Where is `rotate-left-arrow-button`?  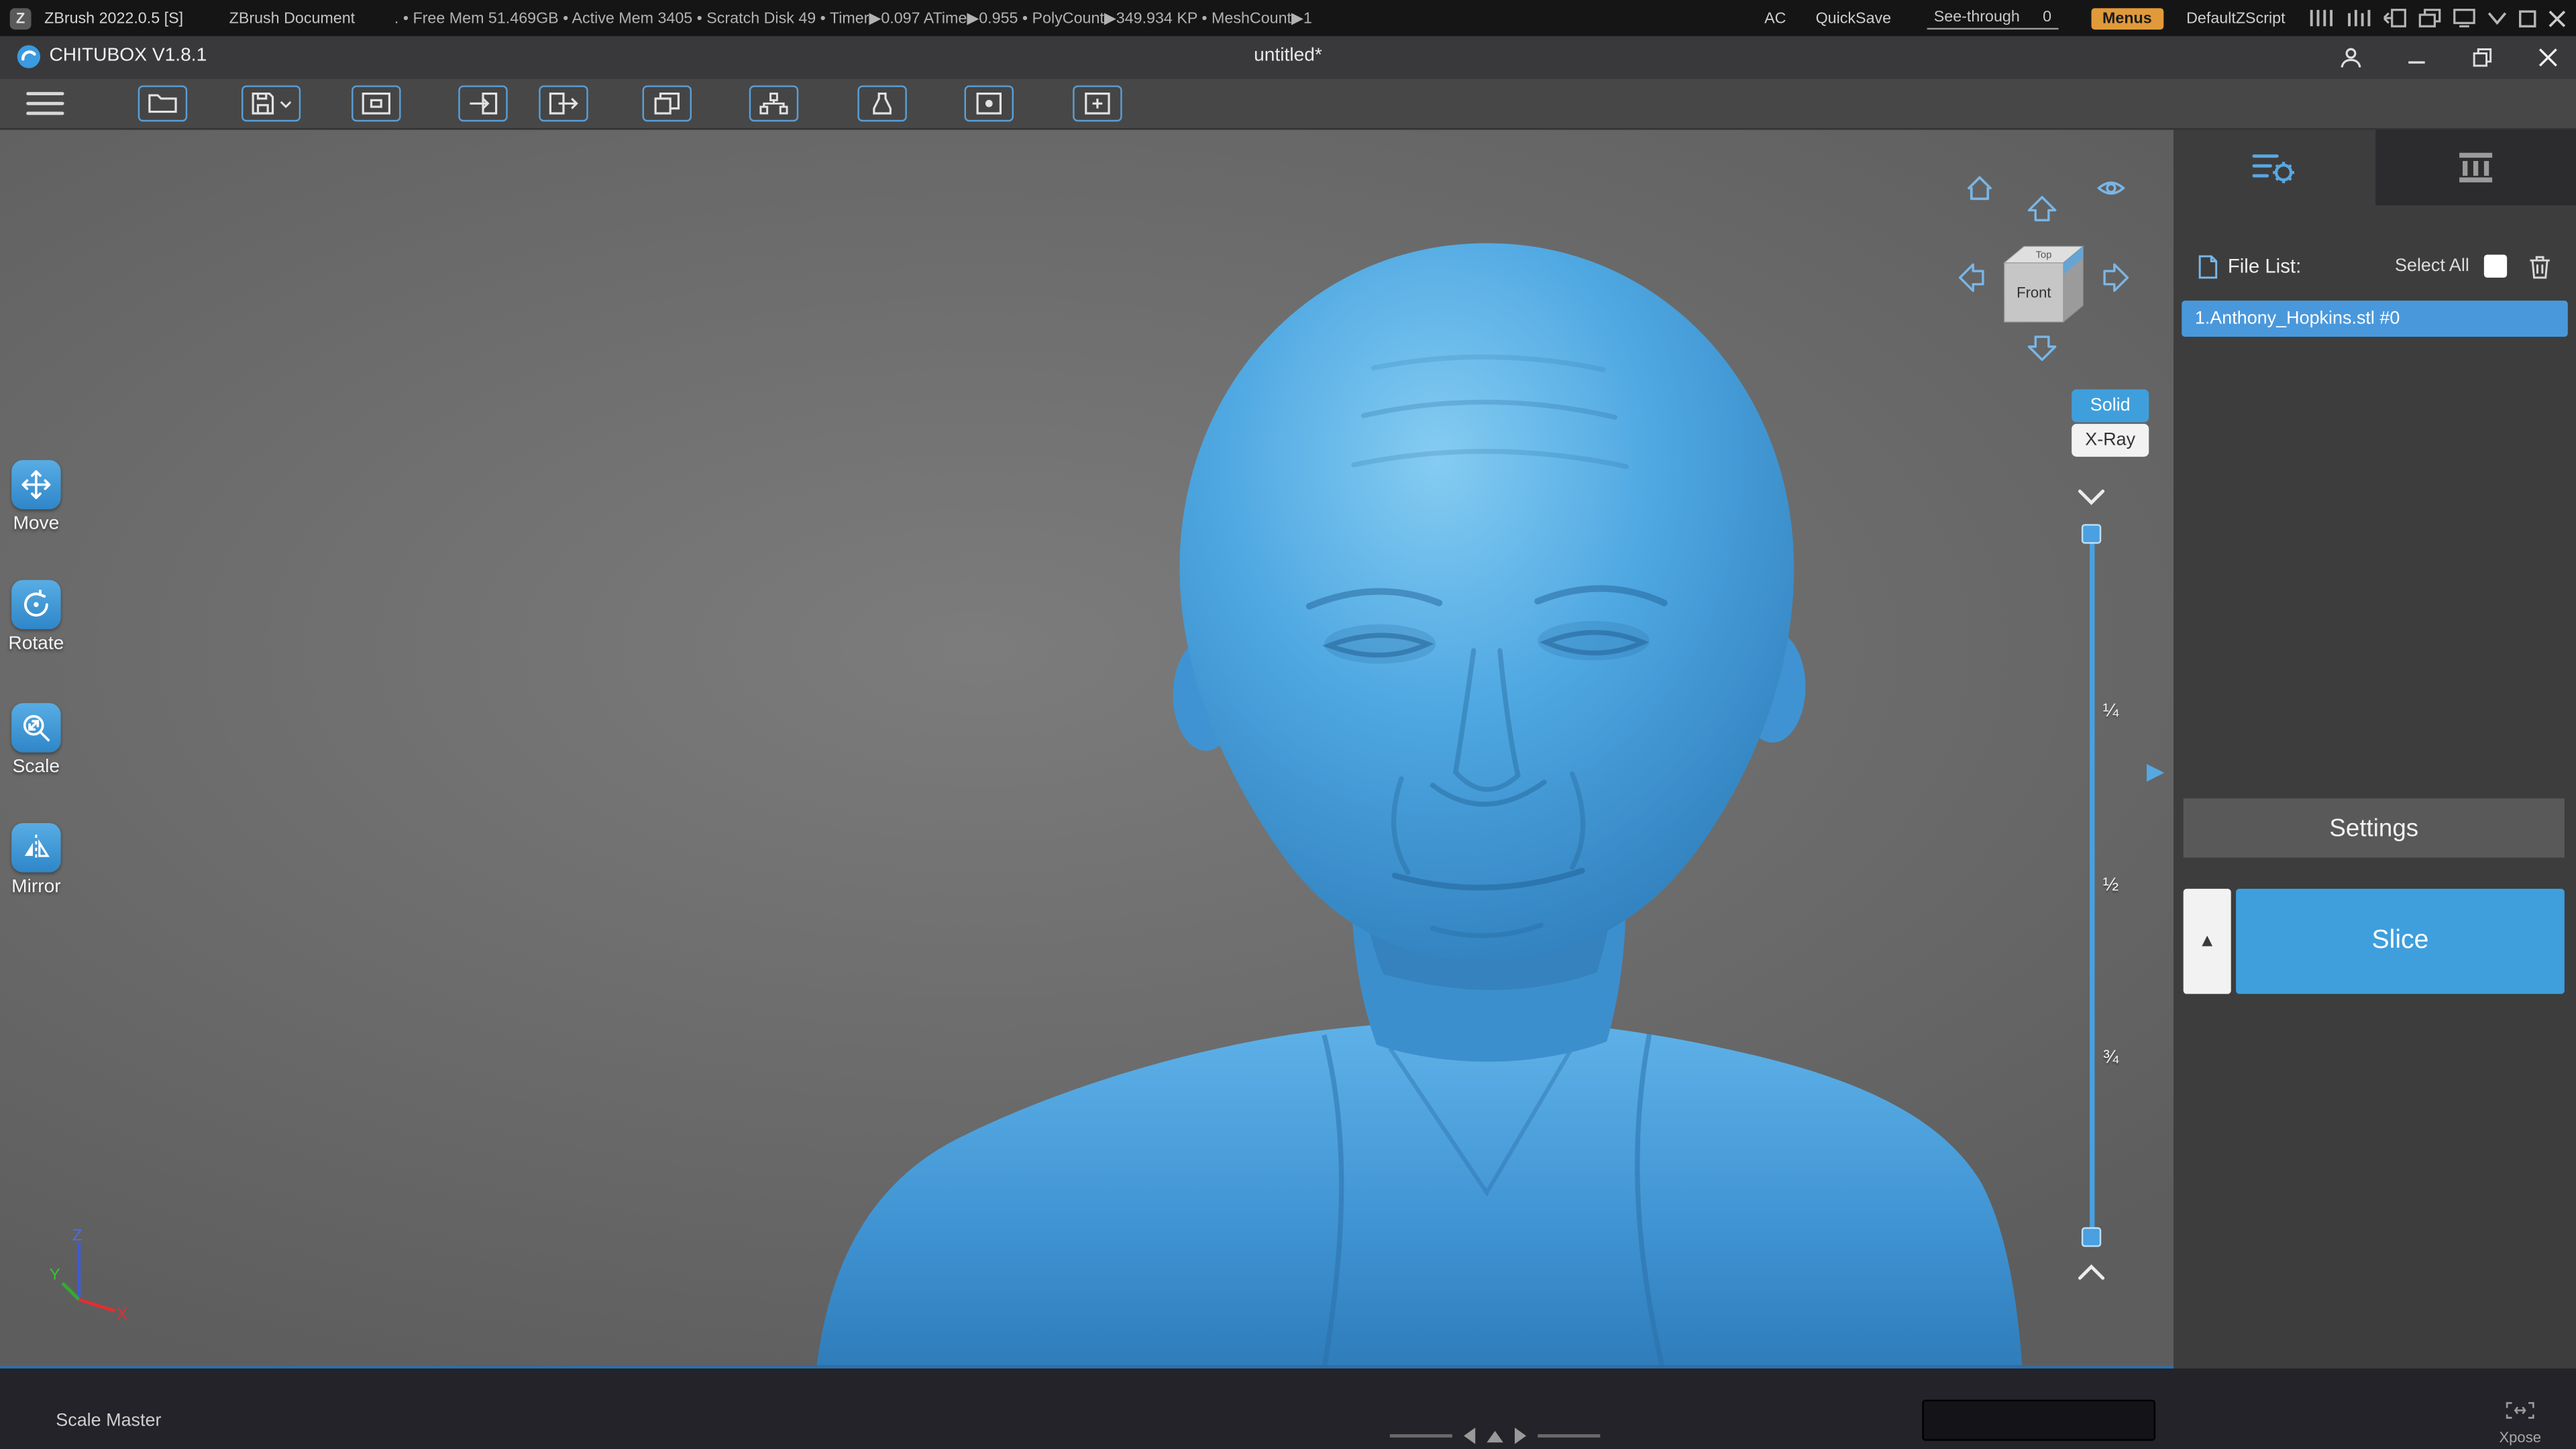
rotate-left-arrow-button is located at coordinates (1971, 277).